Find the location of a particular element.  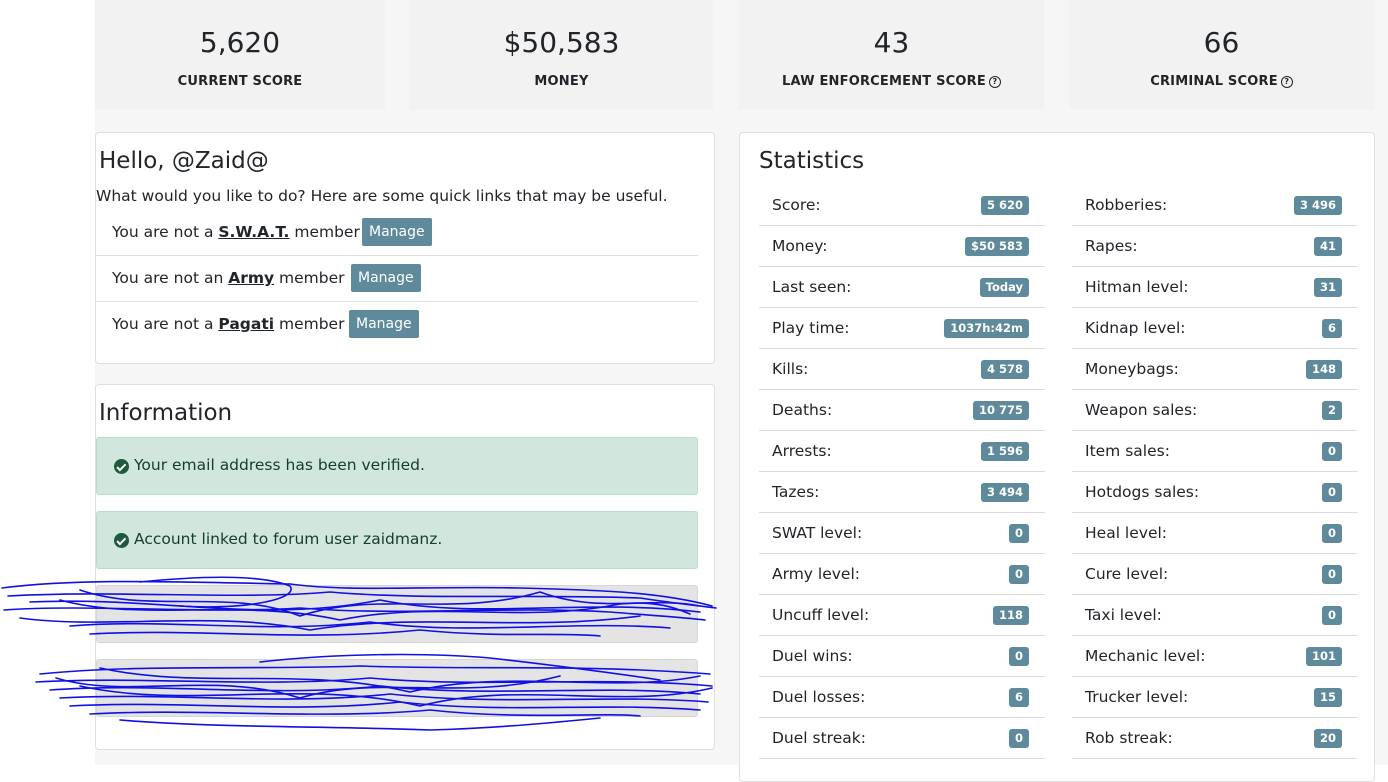

stat-label: Score: is located at coordinates (796, 205).